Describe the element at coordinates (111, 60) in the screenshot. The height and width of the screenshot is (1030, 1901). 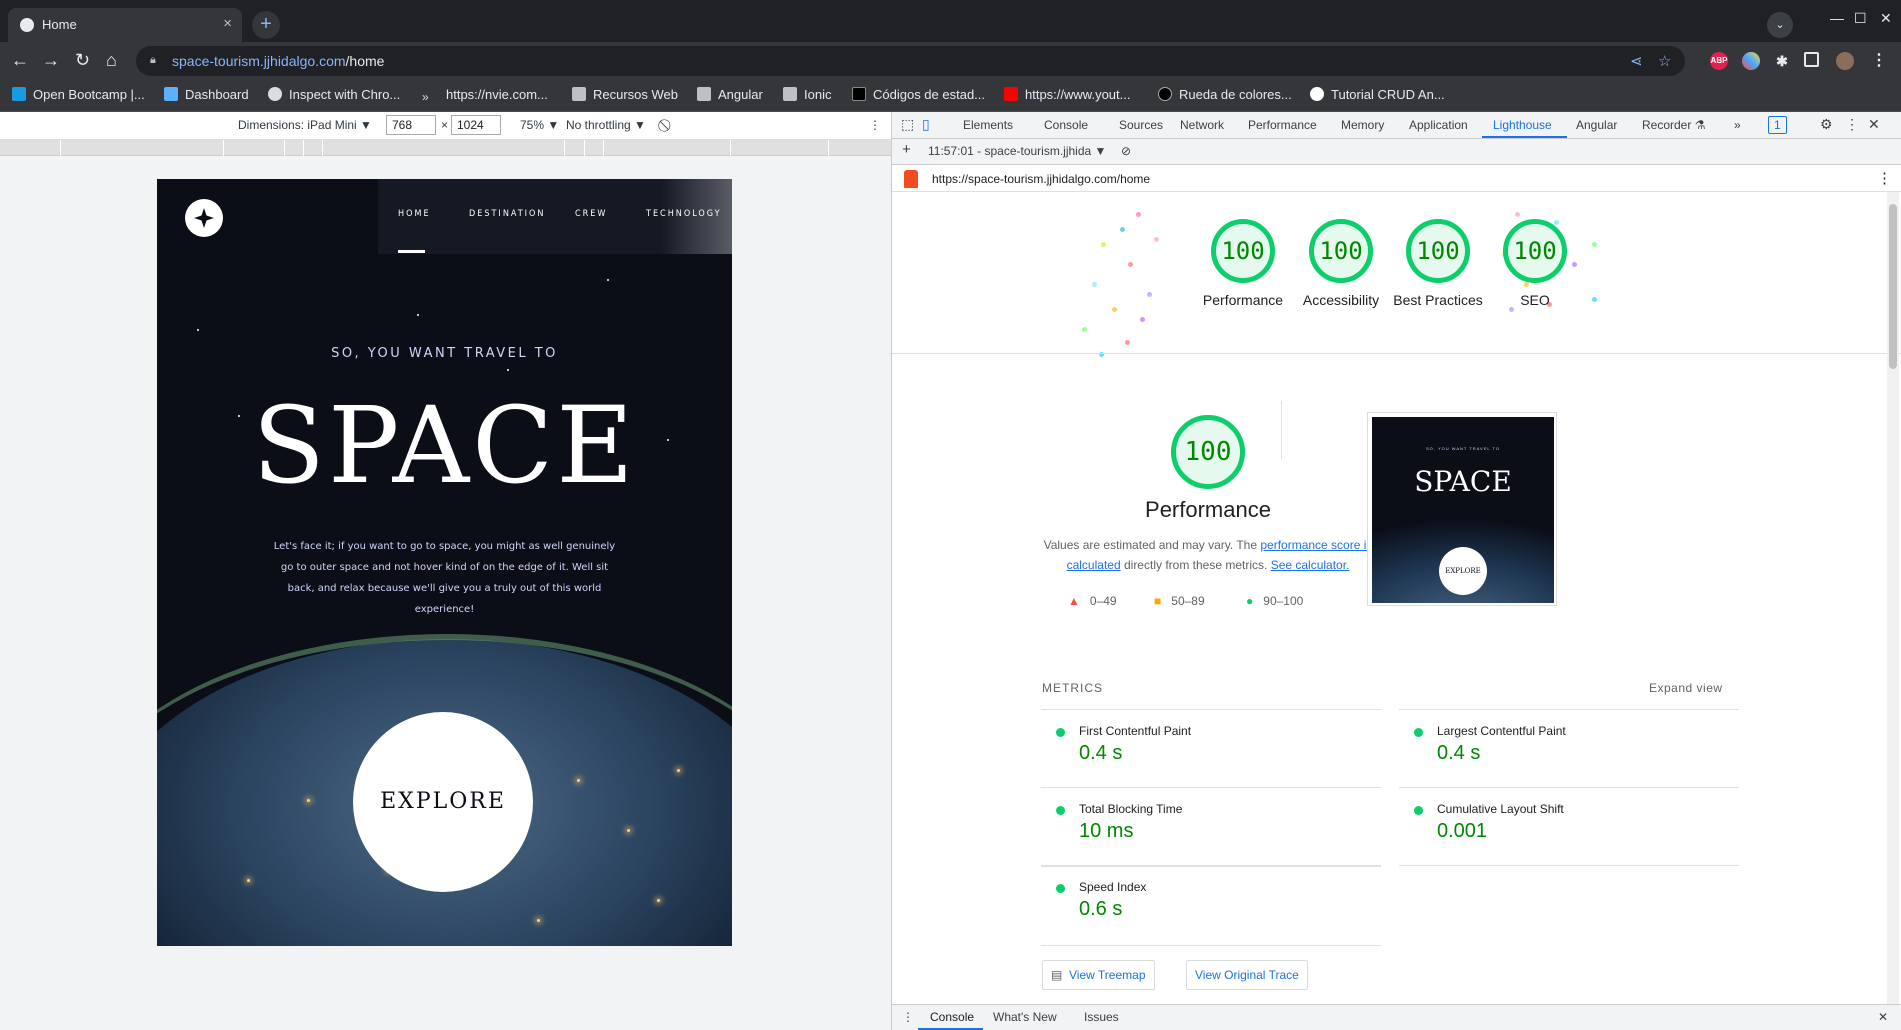
I see `home-icon: ⌂` at that location.